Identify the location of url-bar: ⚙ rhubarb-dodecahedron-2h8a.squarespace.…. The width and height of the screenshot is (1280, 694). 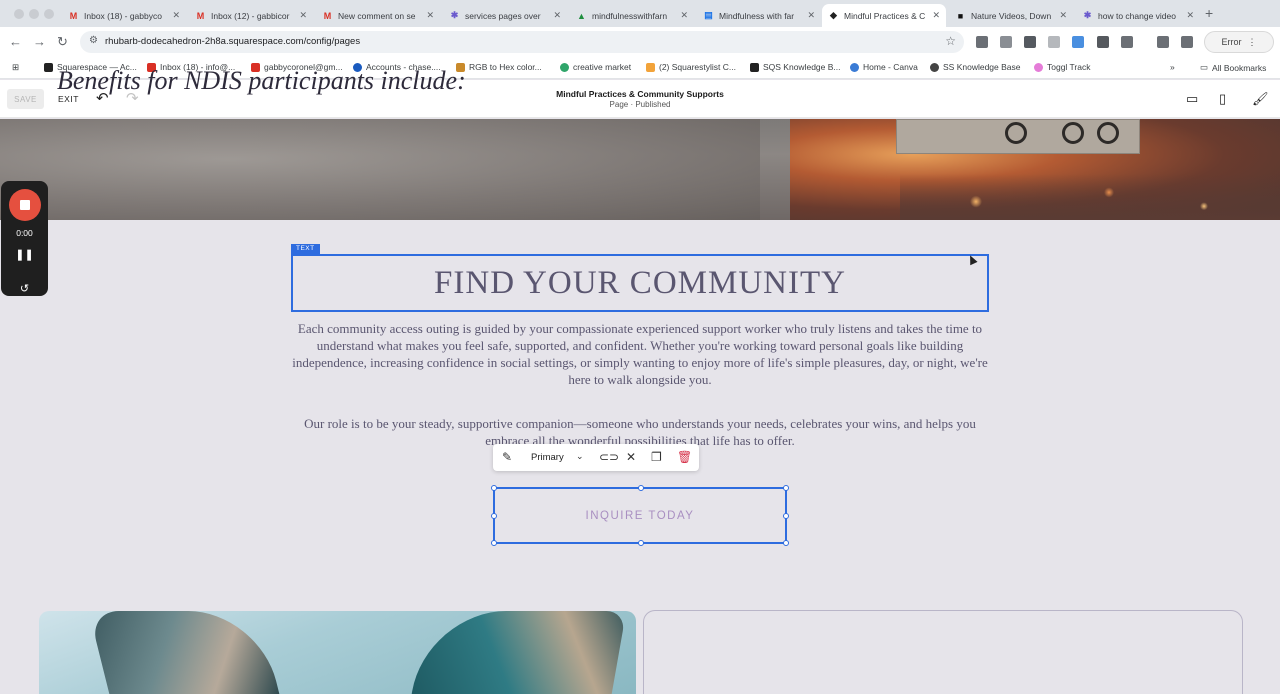
(522, 42).